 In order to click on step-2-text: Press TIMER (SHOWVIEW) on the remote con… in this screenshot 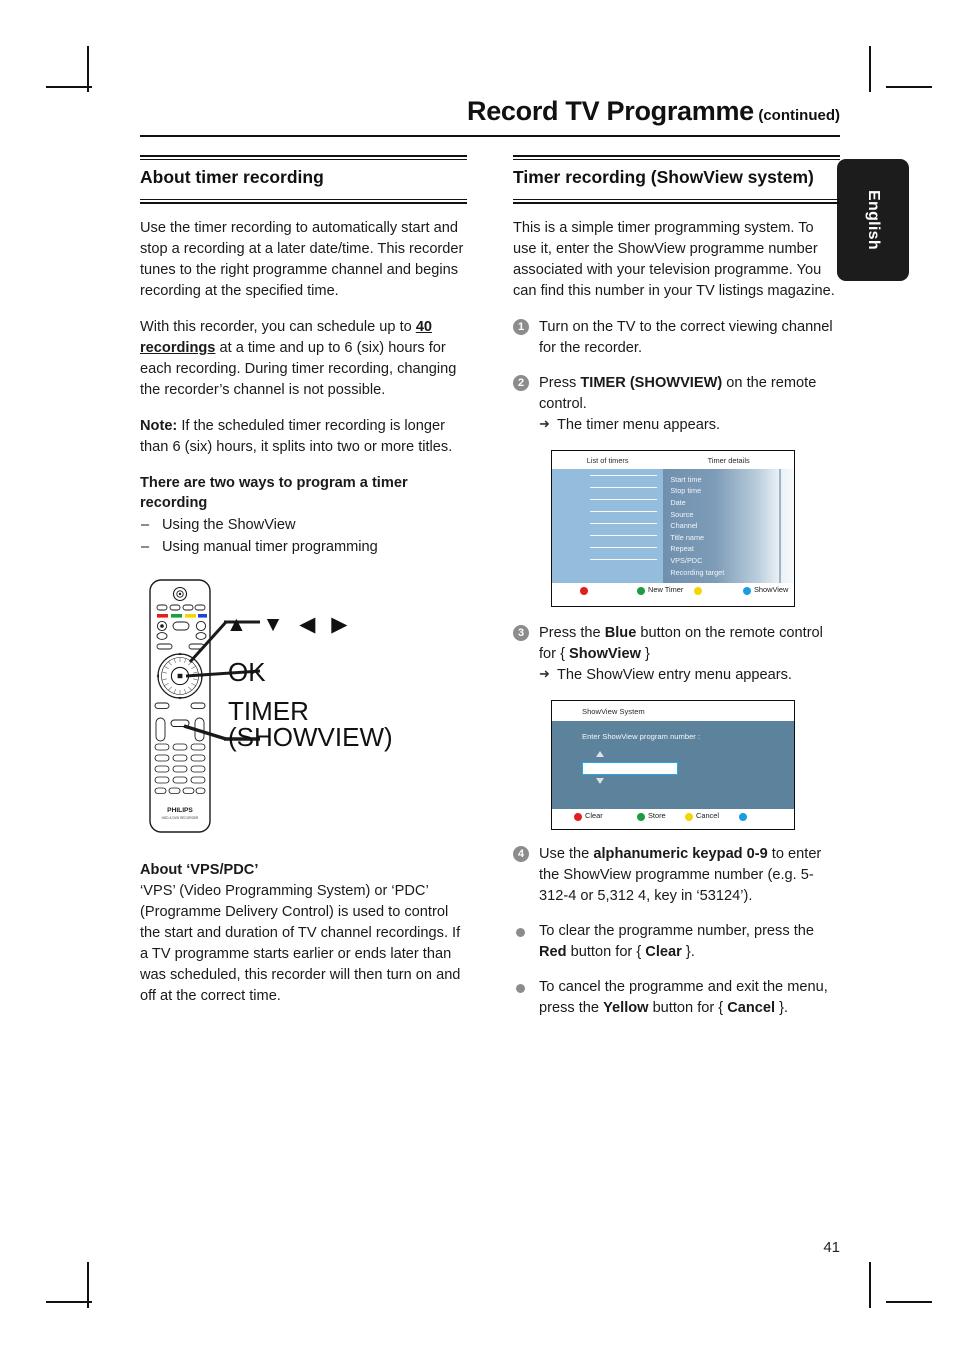, I will do `click(689, 394)`.